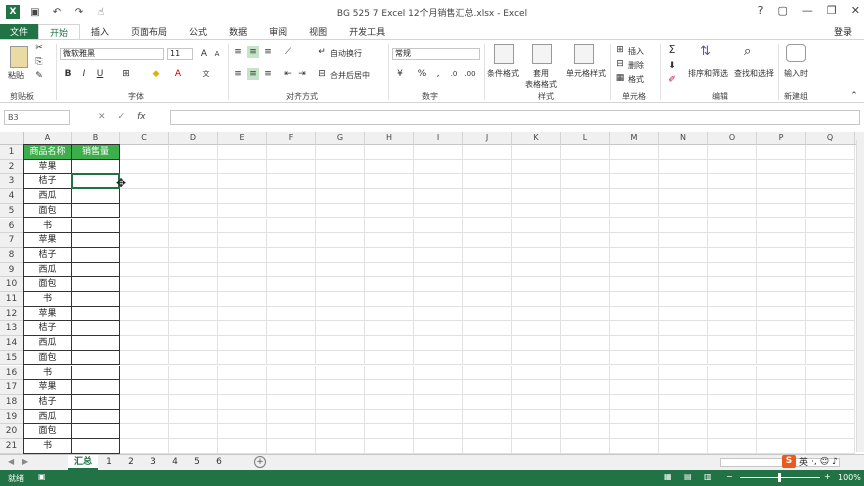 The width and height of the screenshot is (864, 486). I want to click on row-header: 19, so click(12, 417).